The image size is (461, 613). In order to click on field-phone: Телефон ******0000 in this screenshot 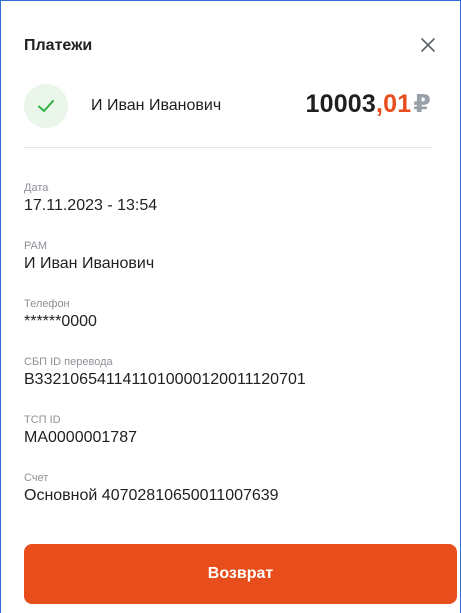, I will do `click(60, 314)`.